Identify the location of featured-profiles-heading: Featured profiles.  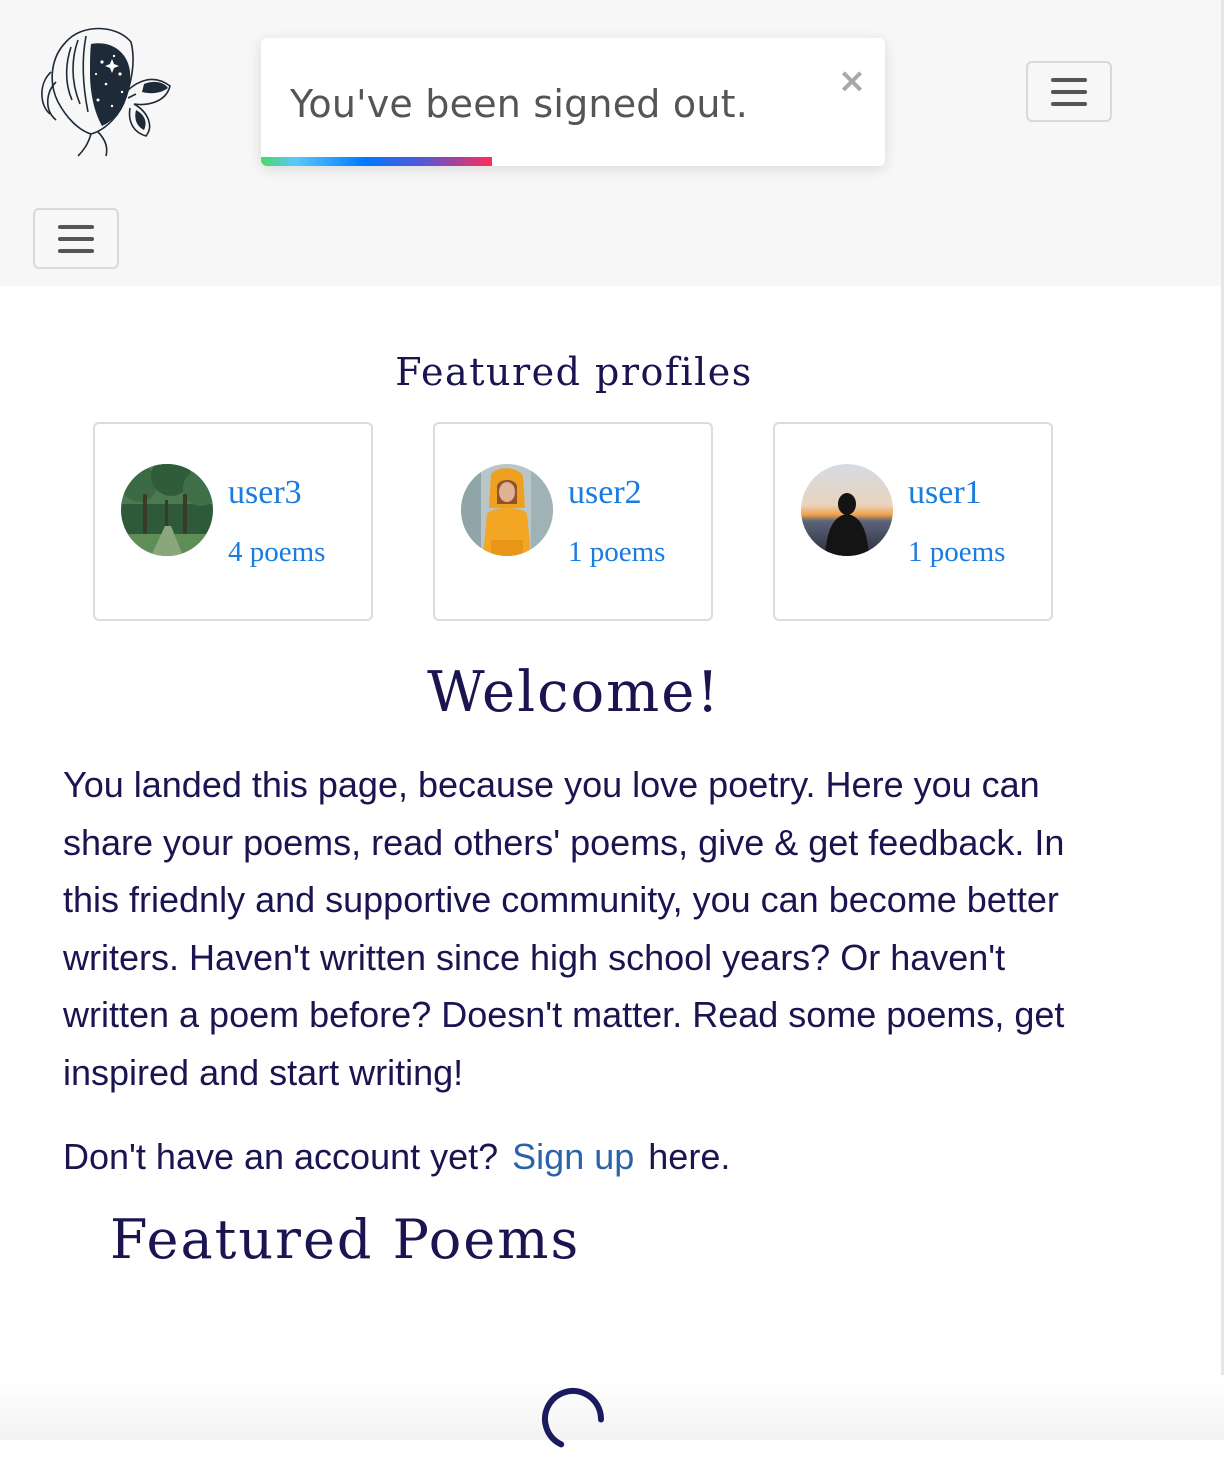
(574, 372).